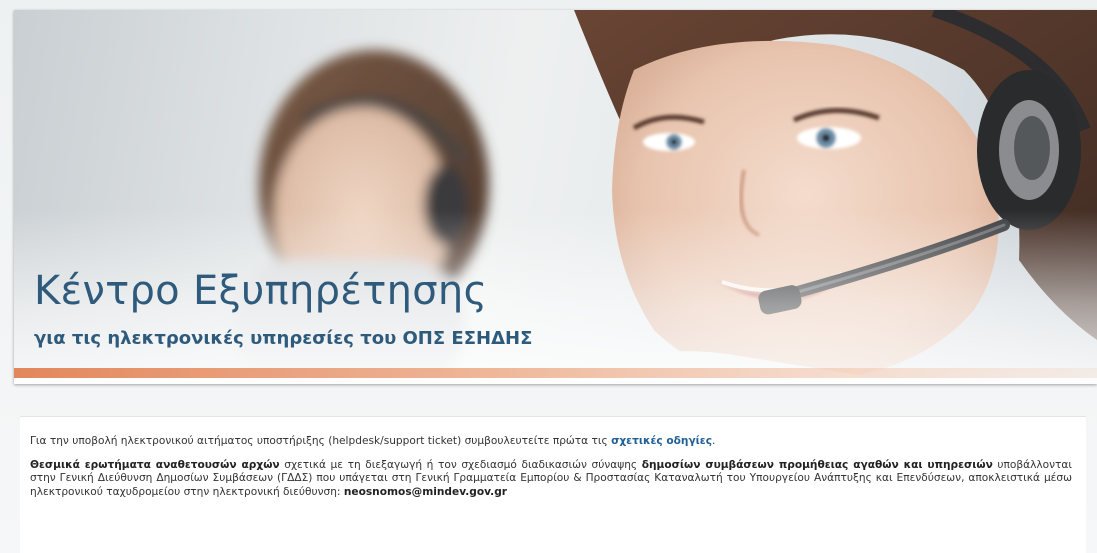 This screenshot has height=553, width=1097. I want to click on contact-email: neosnomos@mindev.gov.gr, so click(425, 491).